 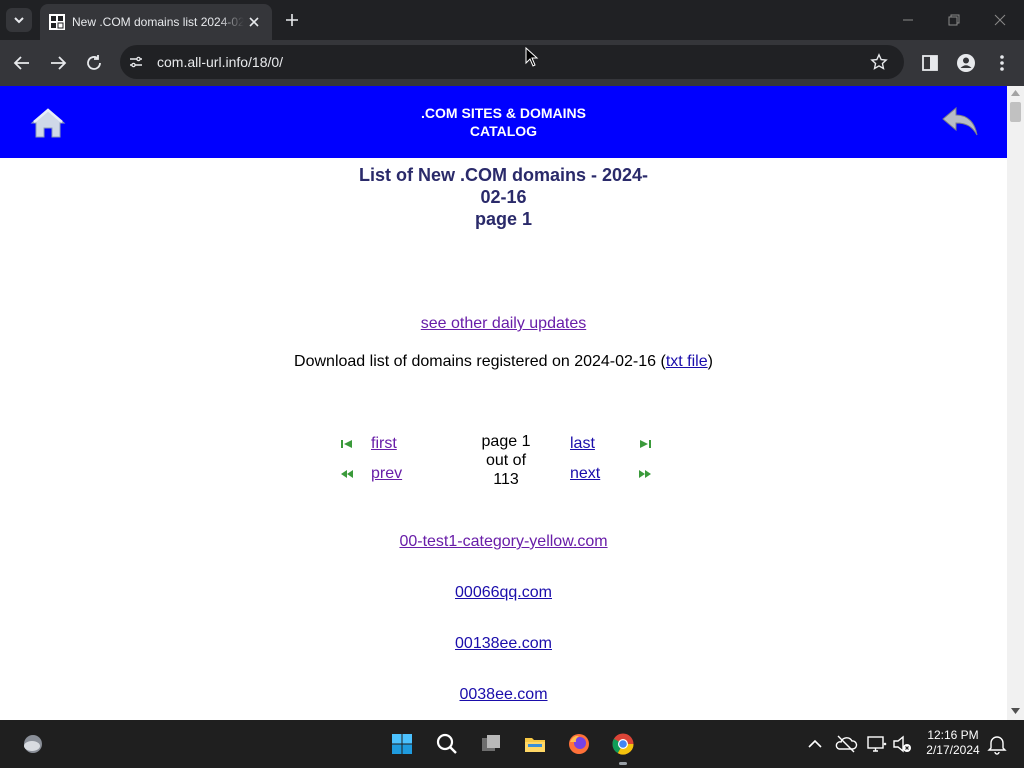 I want to click on domain-link: 0038ee.com, so click(x=503, y=694).